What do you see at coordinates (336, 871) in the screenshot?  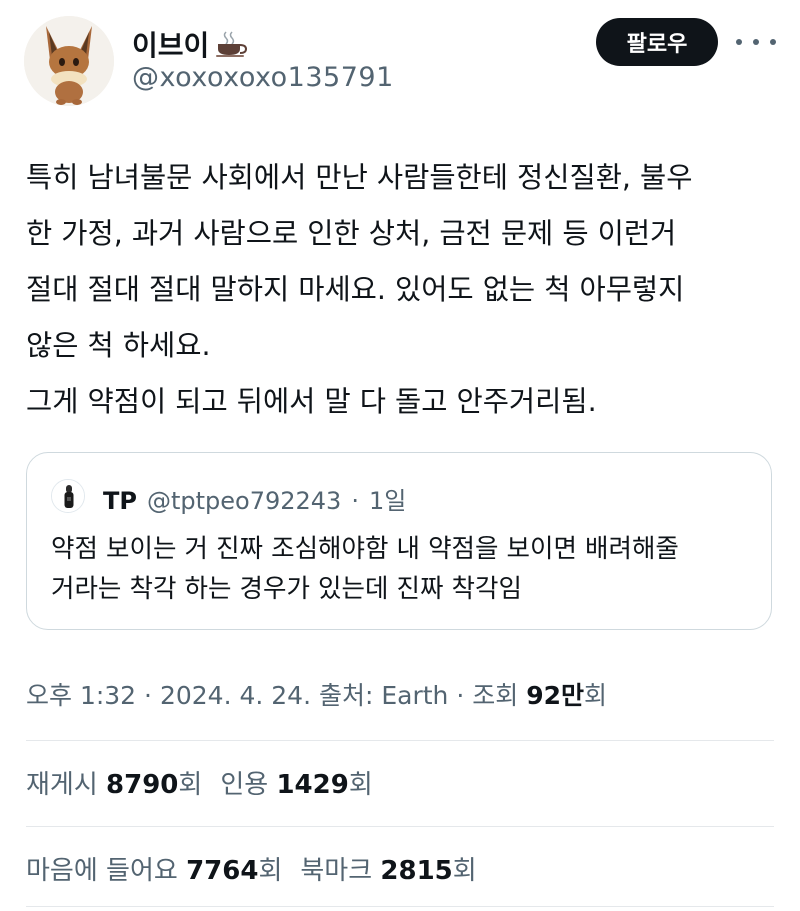 I see `bookmarks-label: 북마크` at bounding box center [336, 871].